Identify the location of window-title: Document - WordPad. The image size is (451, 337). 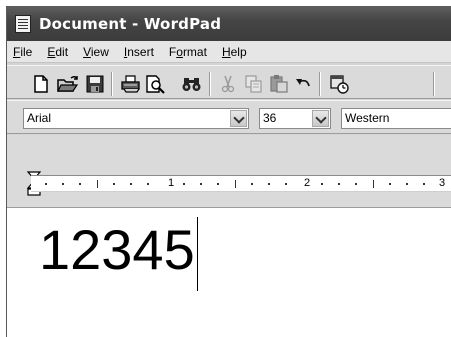
(130, 24).